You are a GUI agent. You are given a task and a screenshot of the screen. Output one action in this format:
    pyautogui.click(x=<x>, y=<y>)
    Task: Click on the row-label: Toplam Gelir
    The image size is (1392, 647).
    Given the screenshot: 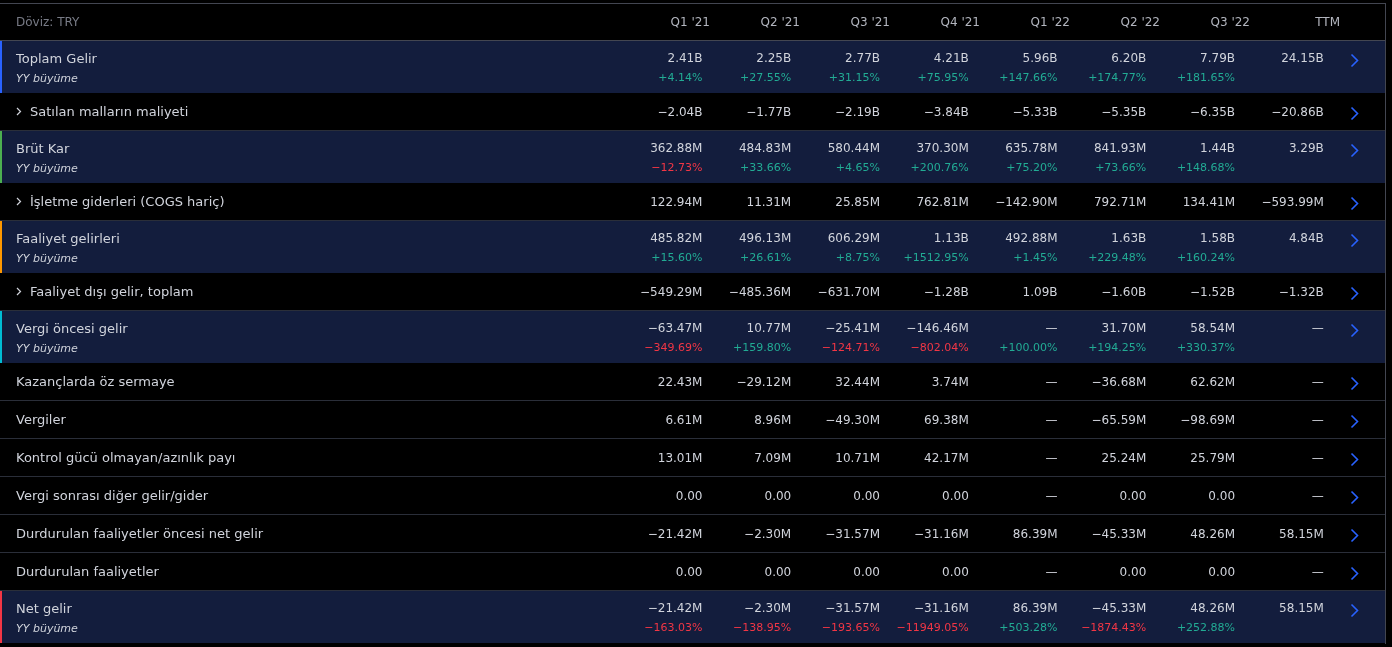 What is the action you would take?
    pyautogui.click(x=56, y=59)
    